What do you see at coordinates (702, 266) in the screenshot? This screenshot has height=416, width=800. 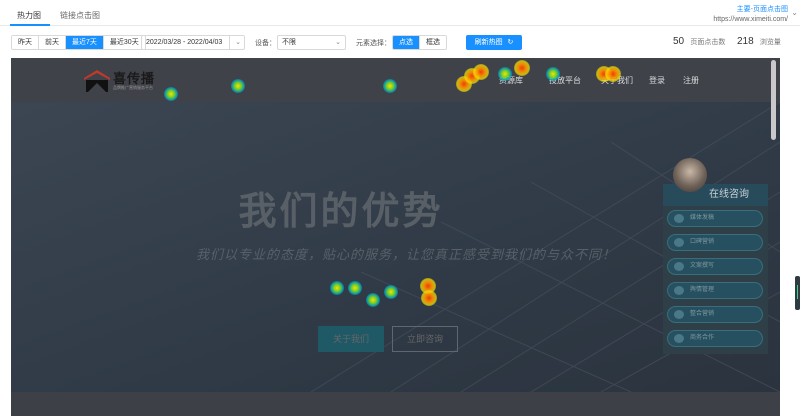 I see `consult-item-label: 文案撰写` at bounding box center [702, 266].